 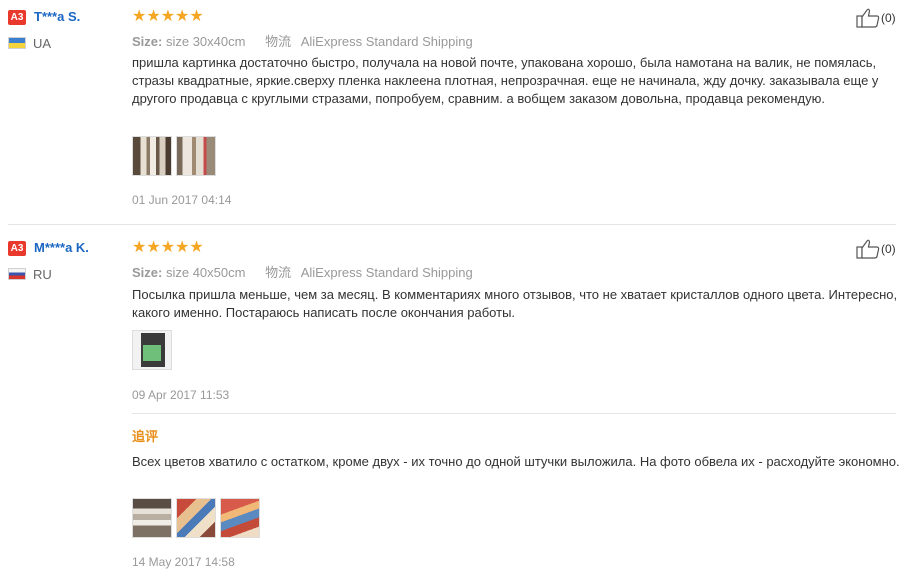 What do you see at coordinates (57, 16) in the screenshot?
I see `reviewer-name: T***a S.` at bounding box center [57, 16].